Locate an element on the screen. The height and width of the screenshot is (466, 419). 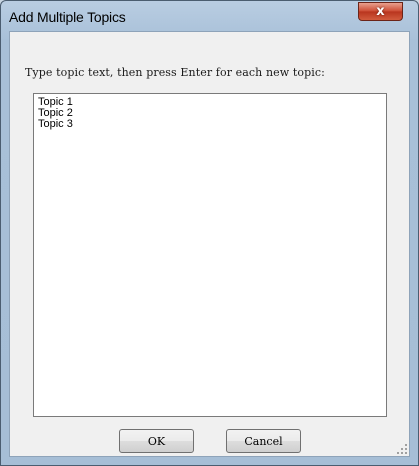
close-button: x is located at coordinates (380, 11).